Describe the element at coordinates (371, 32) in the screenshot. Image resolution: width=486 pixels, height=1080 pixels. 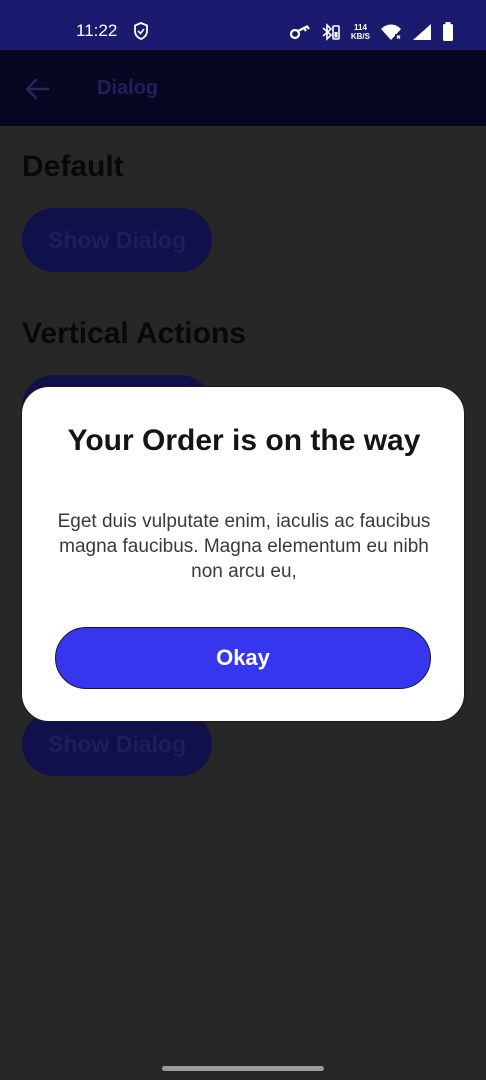
I see `status-icons: 114 KB/S` at that location.